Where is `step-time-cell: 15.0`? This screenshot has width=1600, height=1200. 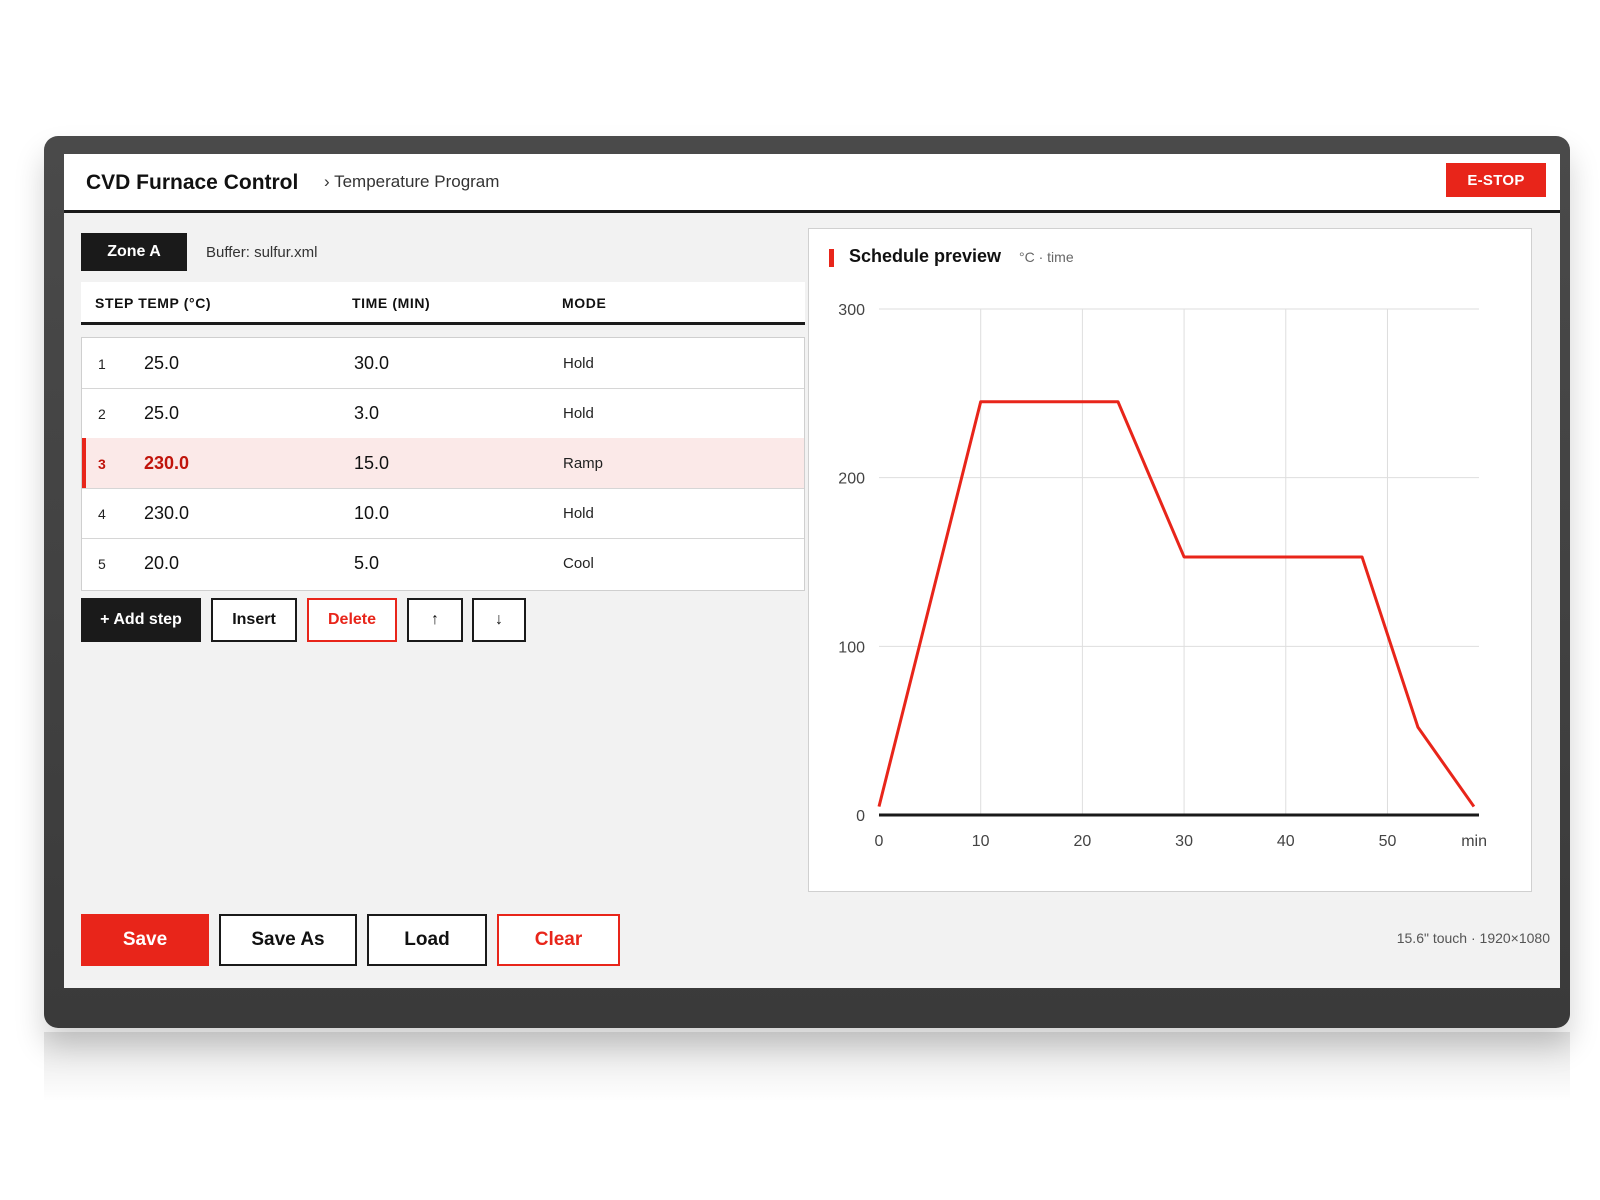
step-time-cell: 15.0 is located at coordinates (371, 463).